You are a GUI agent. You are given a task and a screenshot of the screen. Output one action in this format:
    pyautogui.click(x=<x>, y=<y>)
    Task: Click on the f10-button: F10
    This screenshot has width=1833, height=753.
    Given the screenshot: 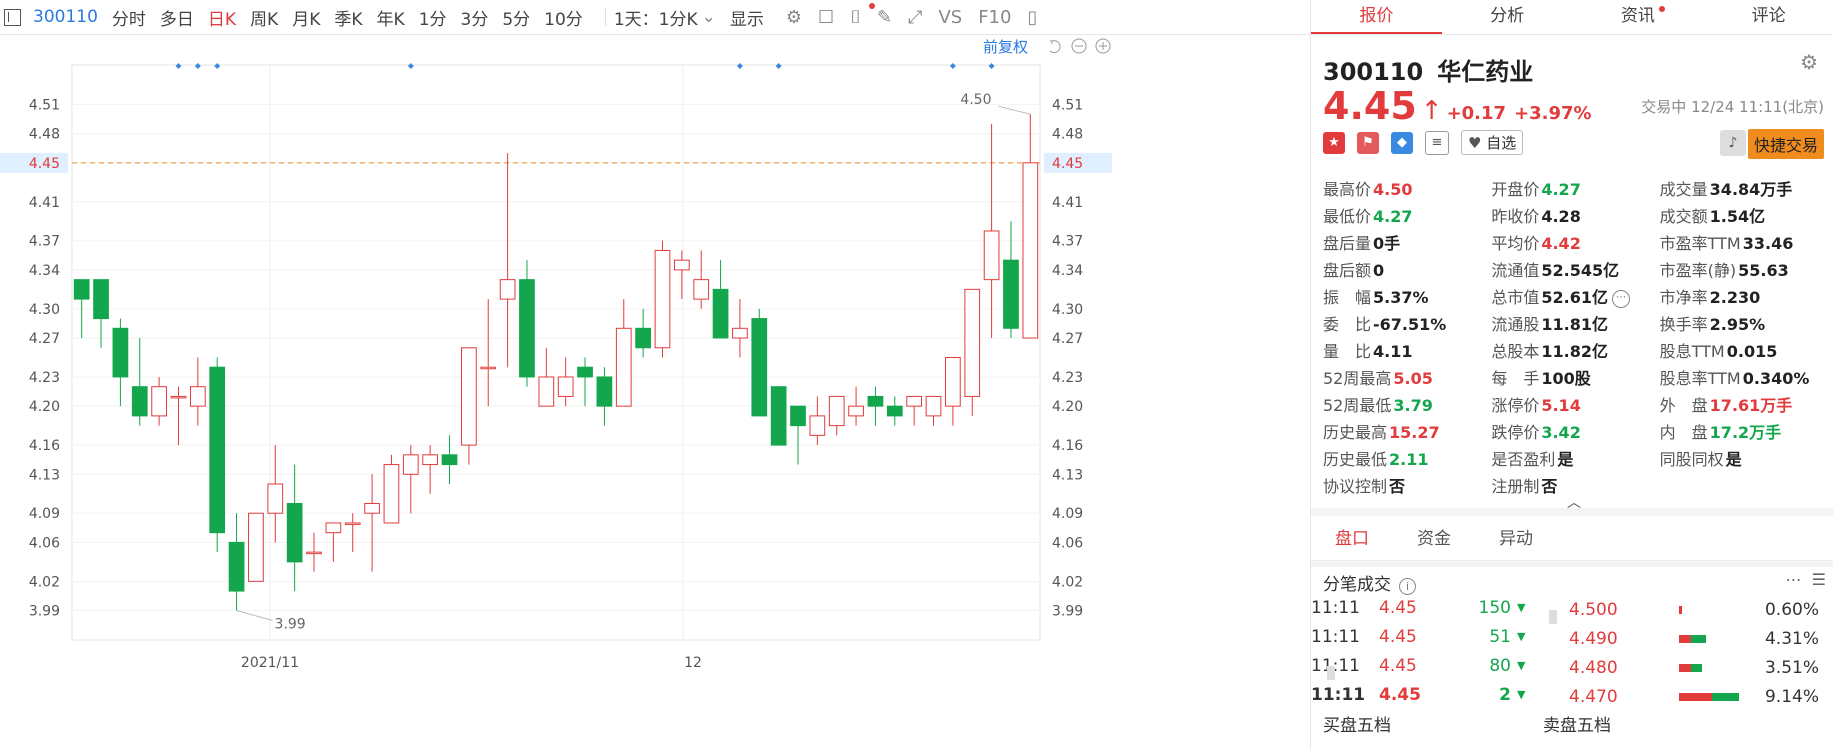 What is the action you would take?
    pyautogui.click(x=994, y=17)
    